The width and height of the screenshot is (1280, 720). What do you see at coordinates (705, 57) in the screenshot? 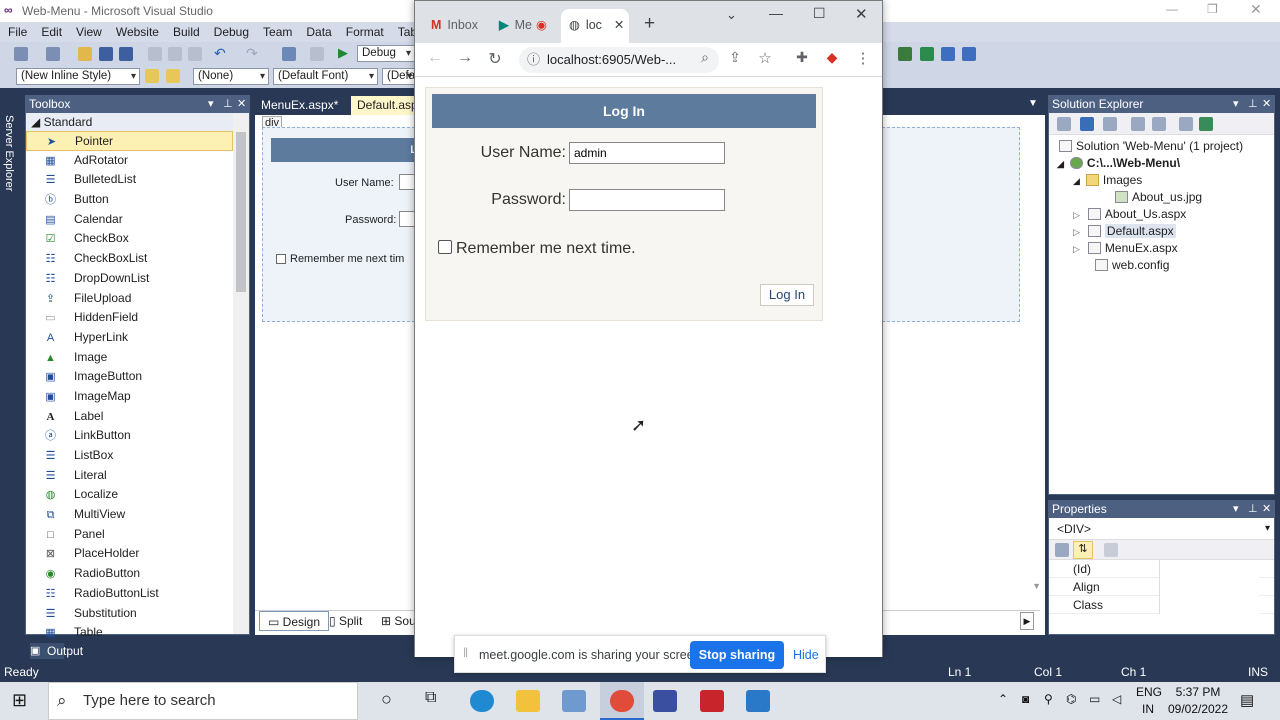
I see `zoom-icon: ⌕` at bounding box center [705, 57].